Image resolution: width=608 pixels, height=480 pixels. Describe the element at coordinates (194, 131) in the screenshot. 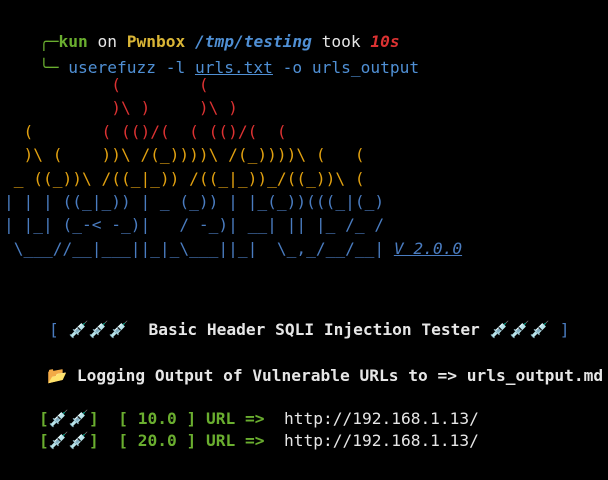

I see `banner-line-3b: ( (()/( ( (()/( (` at that location.